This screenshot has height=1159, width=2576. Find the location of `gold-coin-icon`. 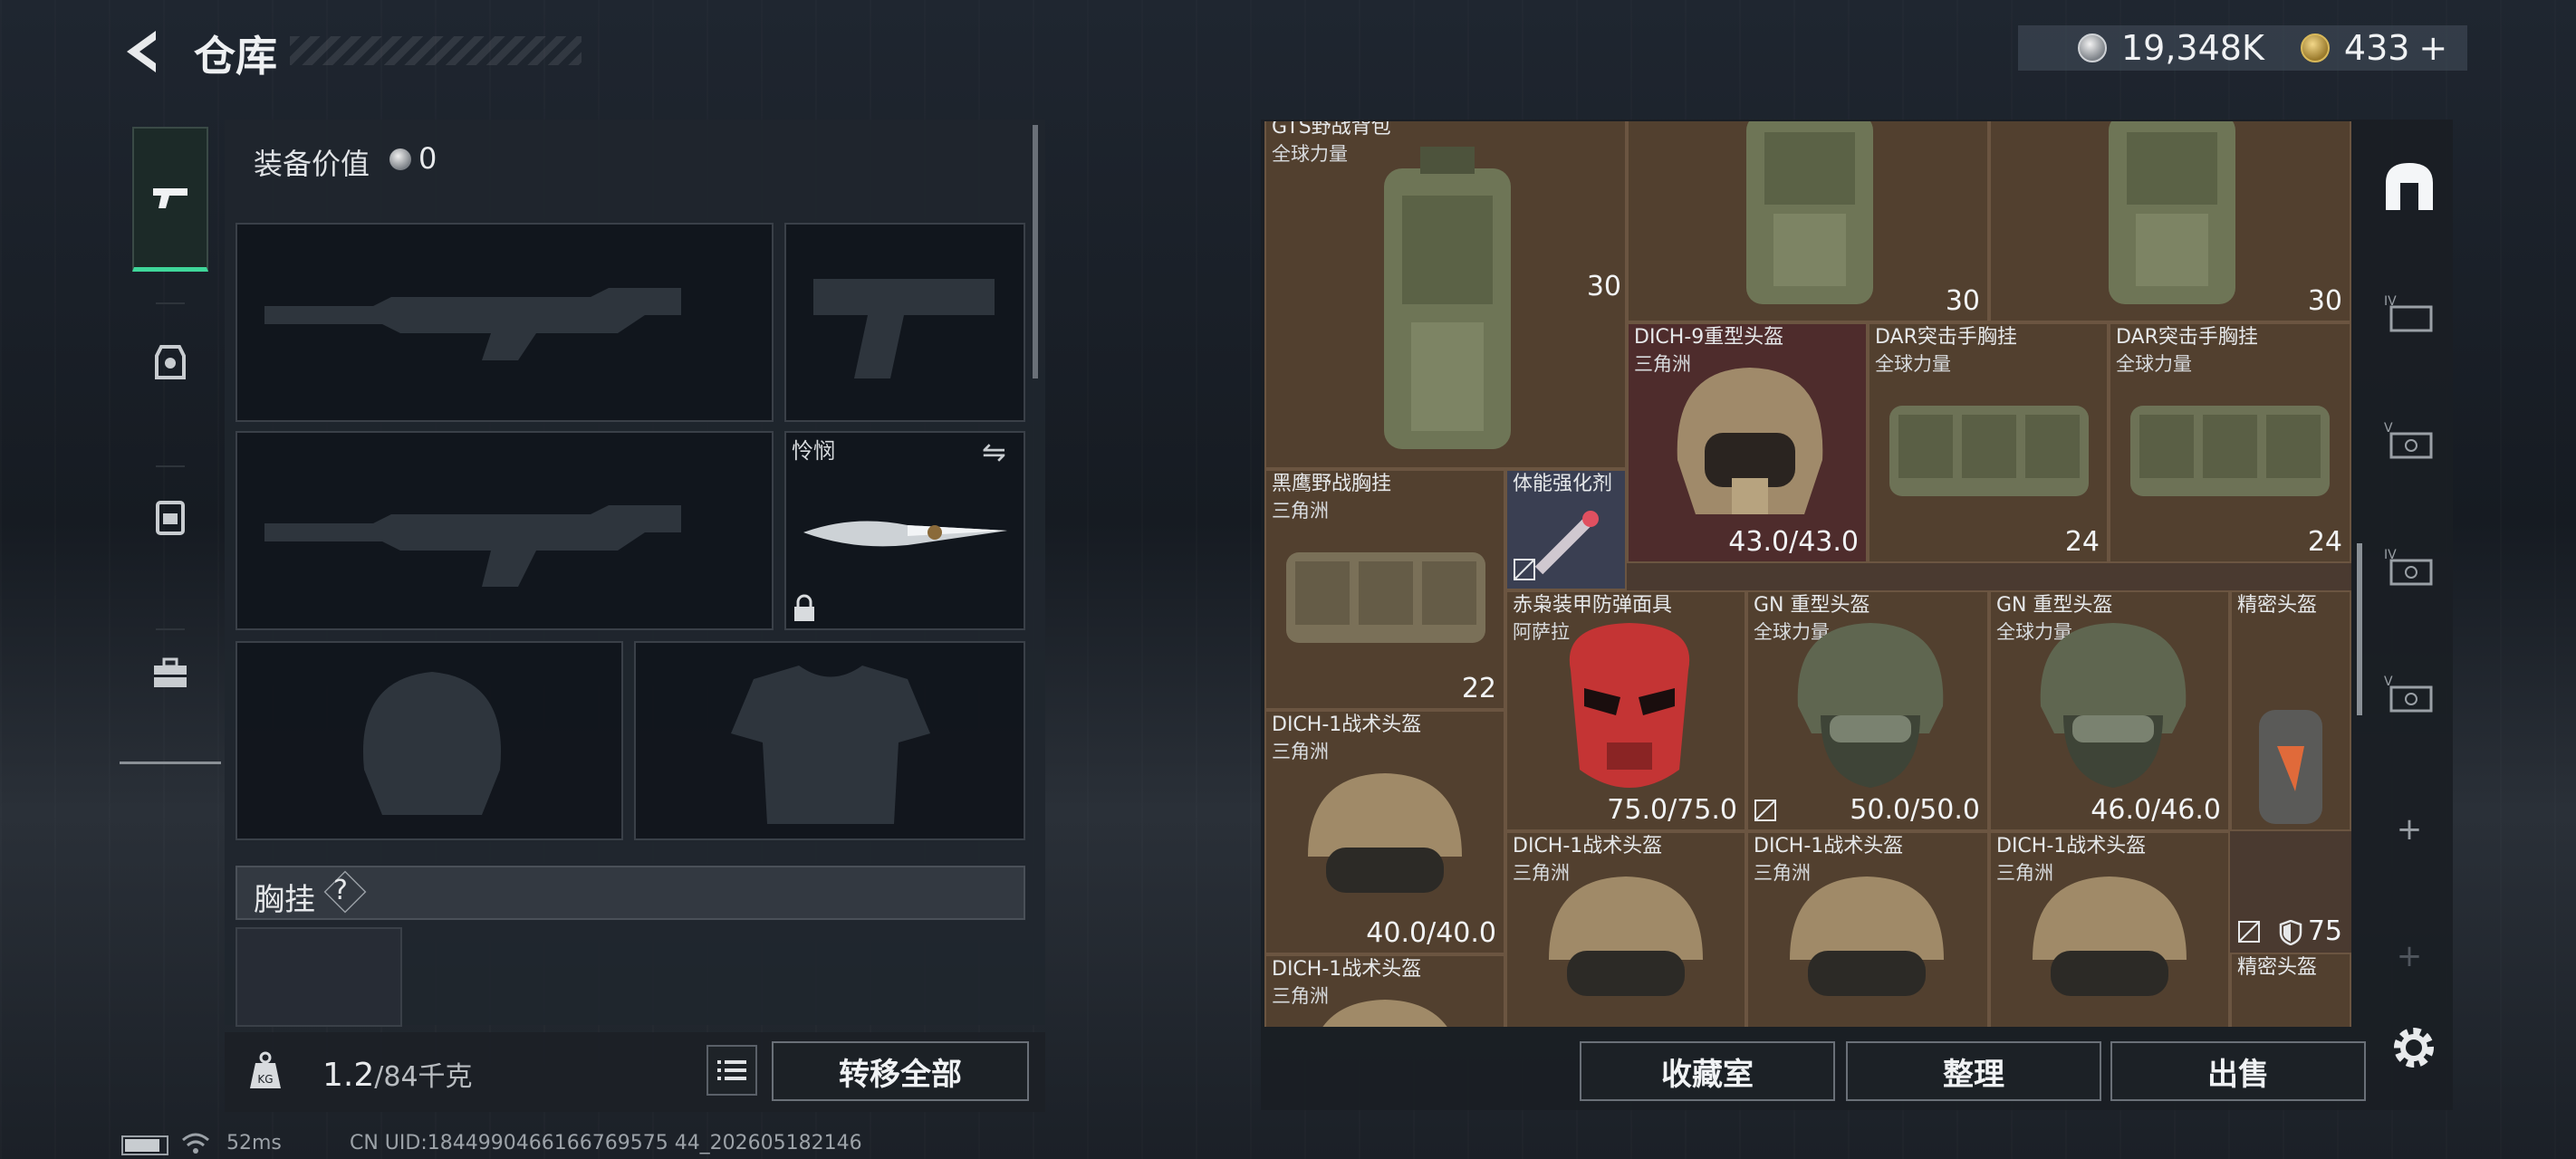

gold-coin-icon is located at coordinates (2315, 48).